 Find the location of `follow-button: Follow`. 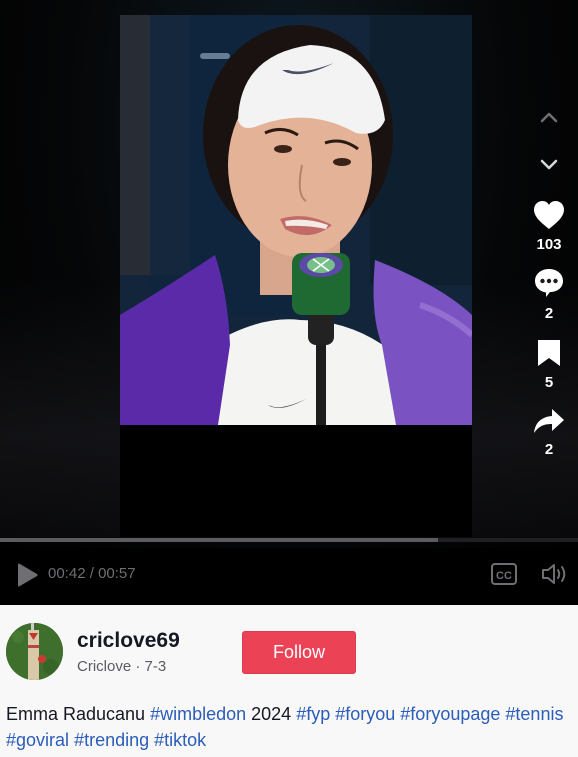

follow-button: Follow is located at coordinates (299, 652).